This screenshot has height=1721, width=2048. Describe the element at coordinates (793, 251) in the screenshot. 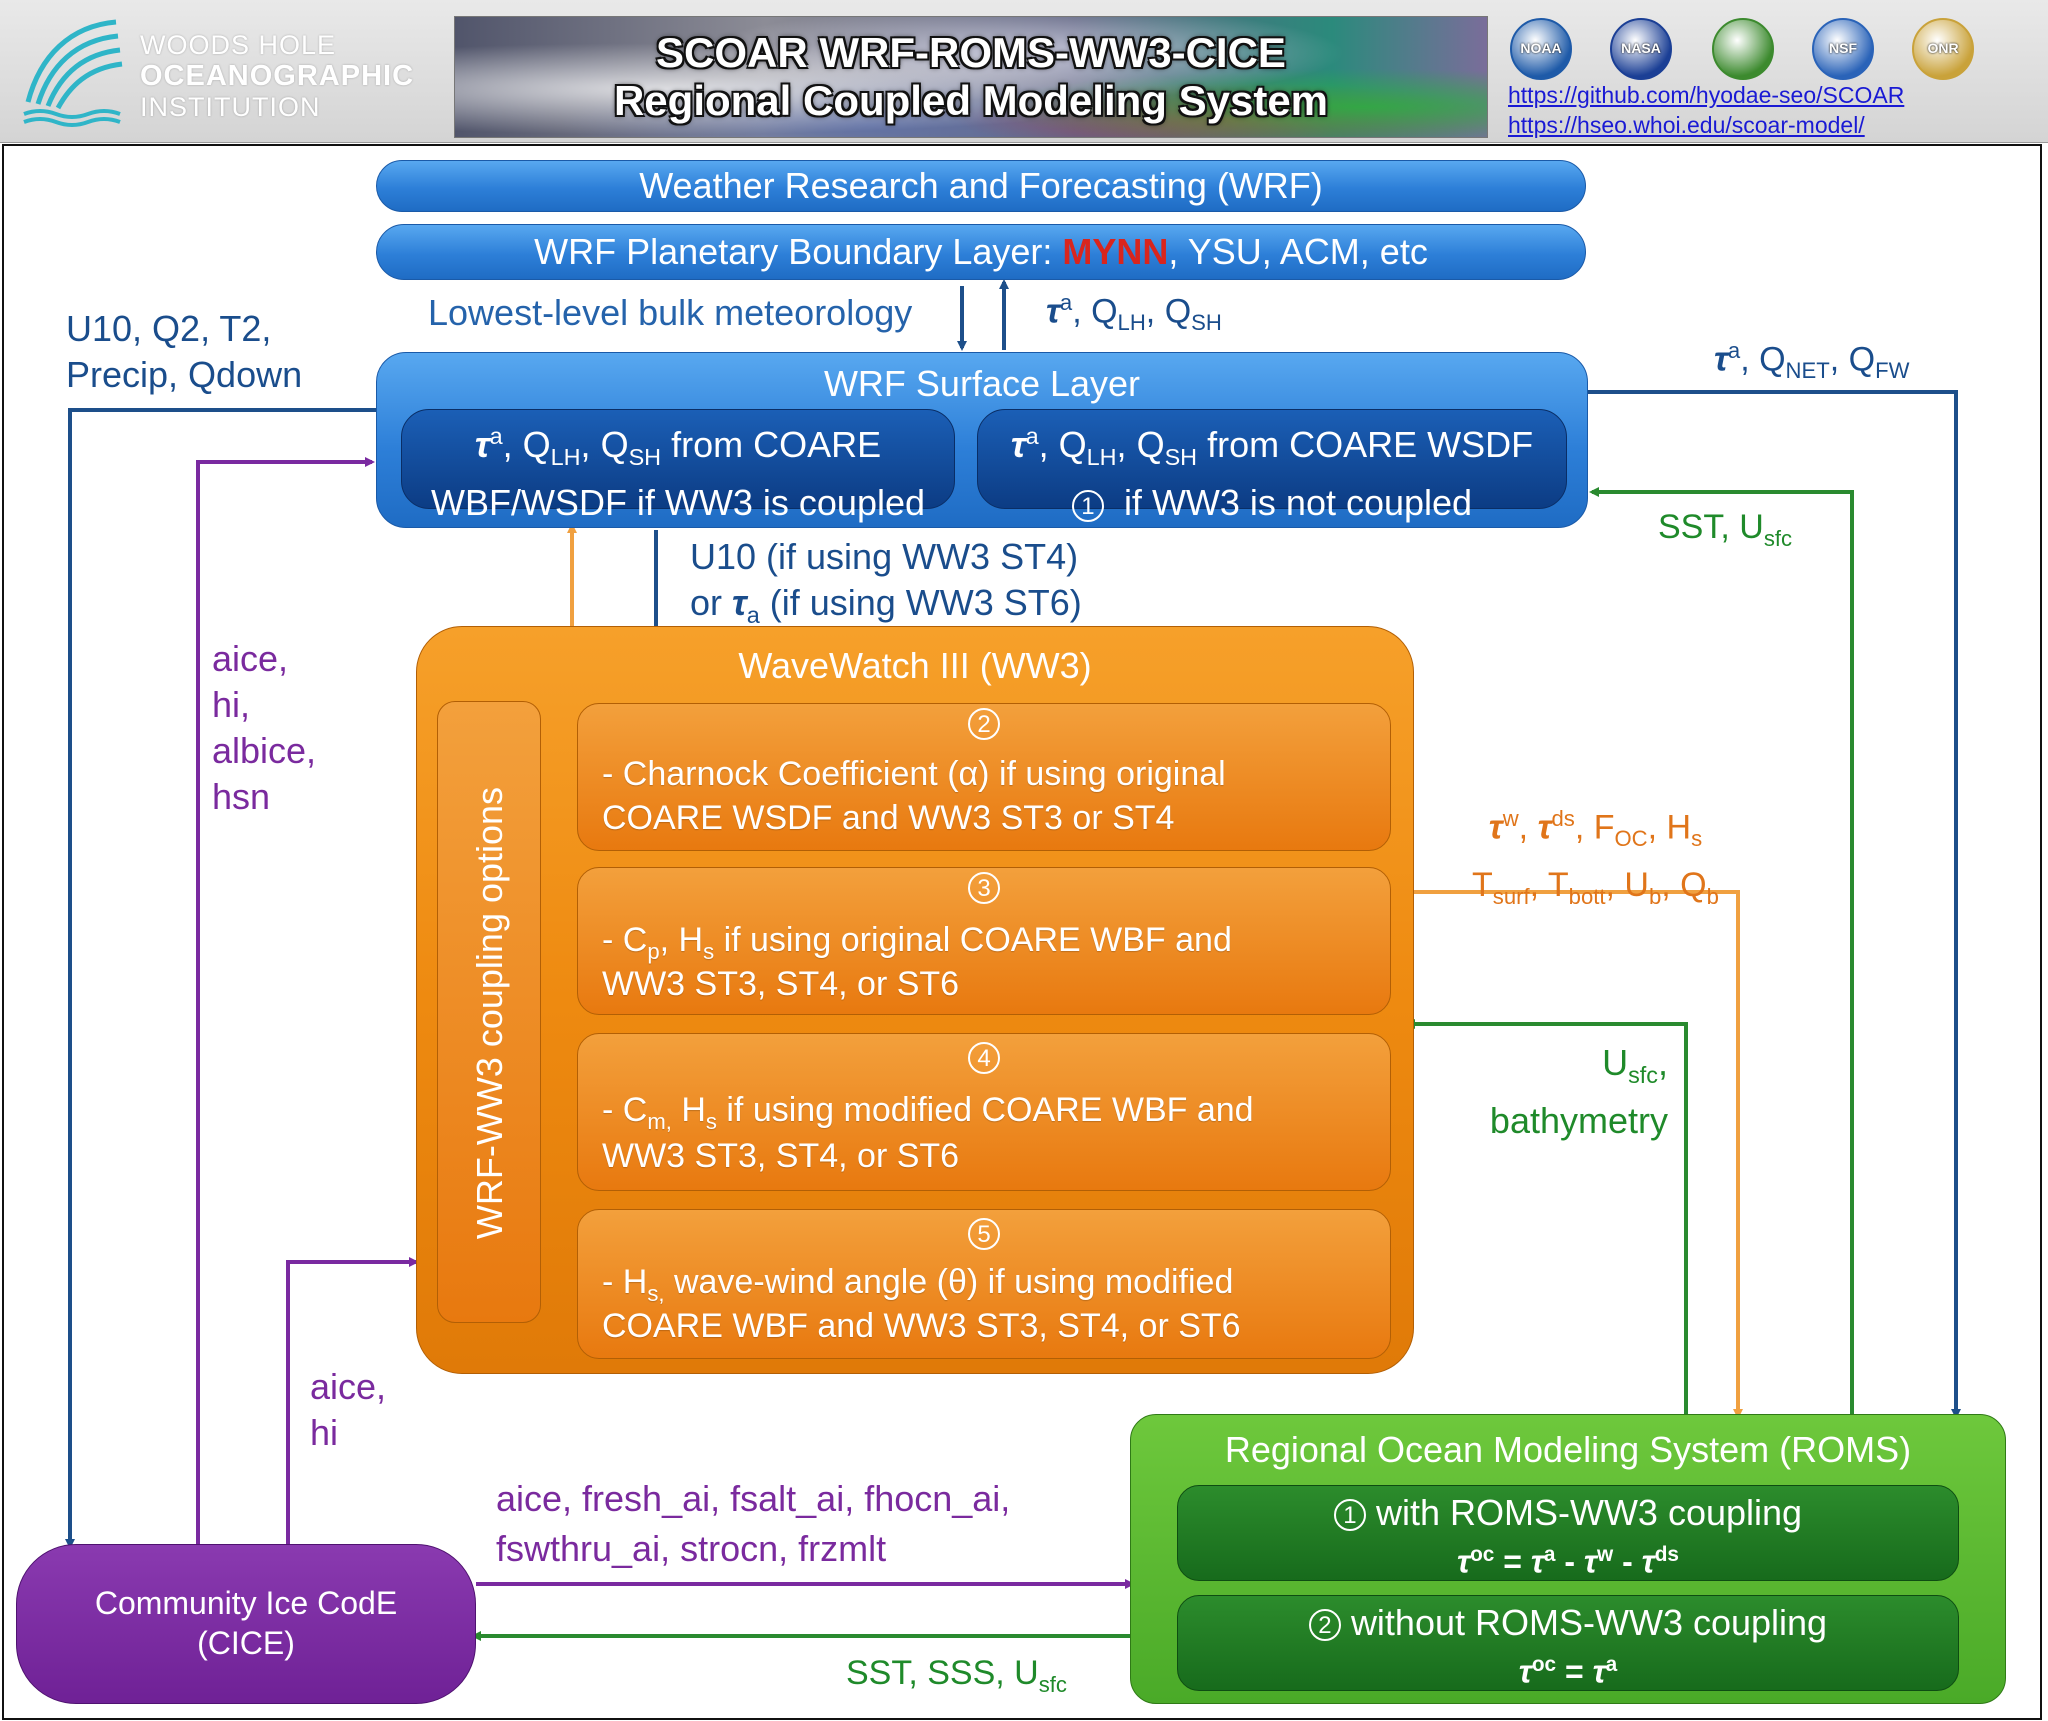

I see `pbl-prefix: WRF Planetary Boundary Layer:` at that location.